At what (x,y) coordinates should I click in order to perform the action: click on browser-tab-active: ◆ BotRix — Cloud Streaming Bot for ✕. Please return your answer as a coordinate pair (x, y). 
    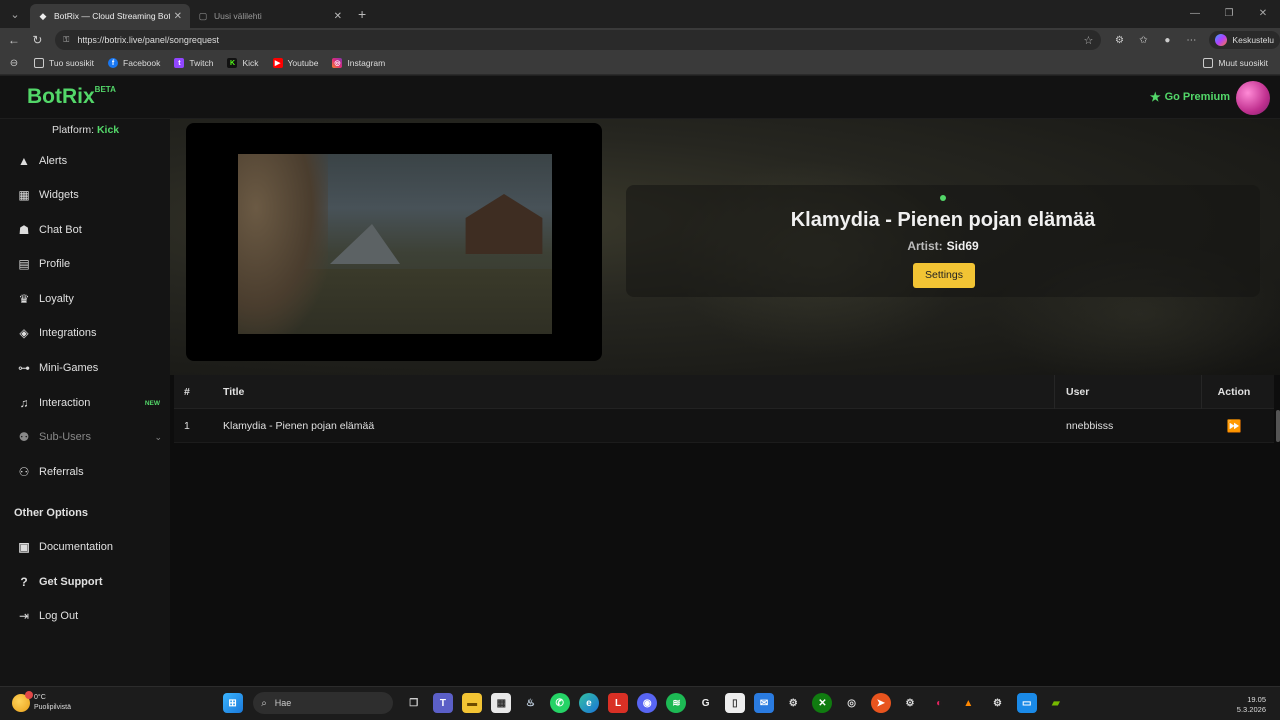
    Looking at the image, I should click on (110, 16).